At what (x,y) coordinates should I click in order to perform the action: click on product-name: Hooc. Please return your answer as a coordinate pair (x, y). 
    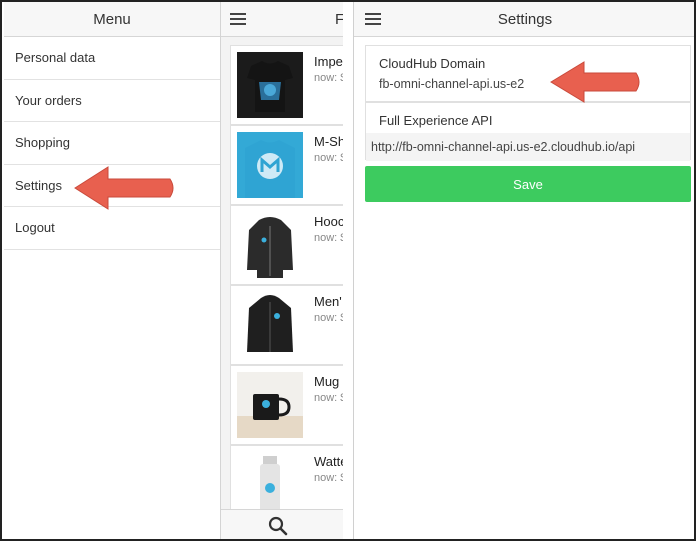
    Looking at the image, I should click on (328, 221).